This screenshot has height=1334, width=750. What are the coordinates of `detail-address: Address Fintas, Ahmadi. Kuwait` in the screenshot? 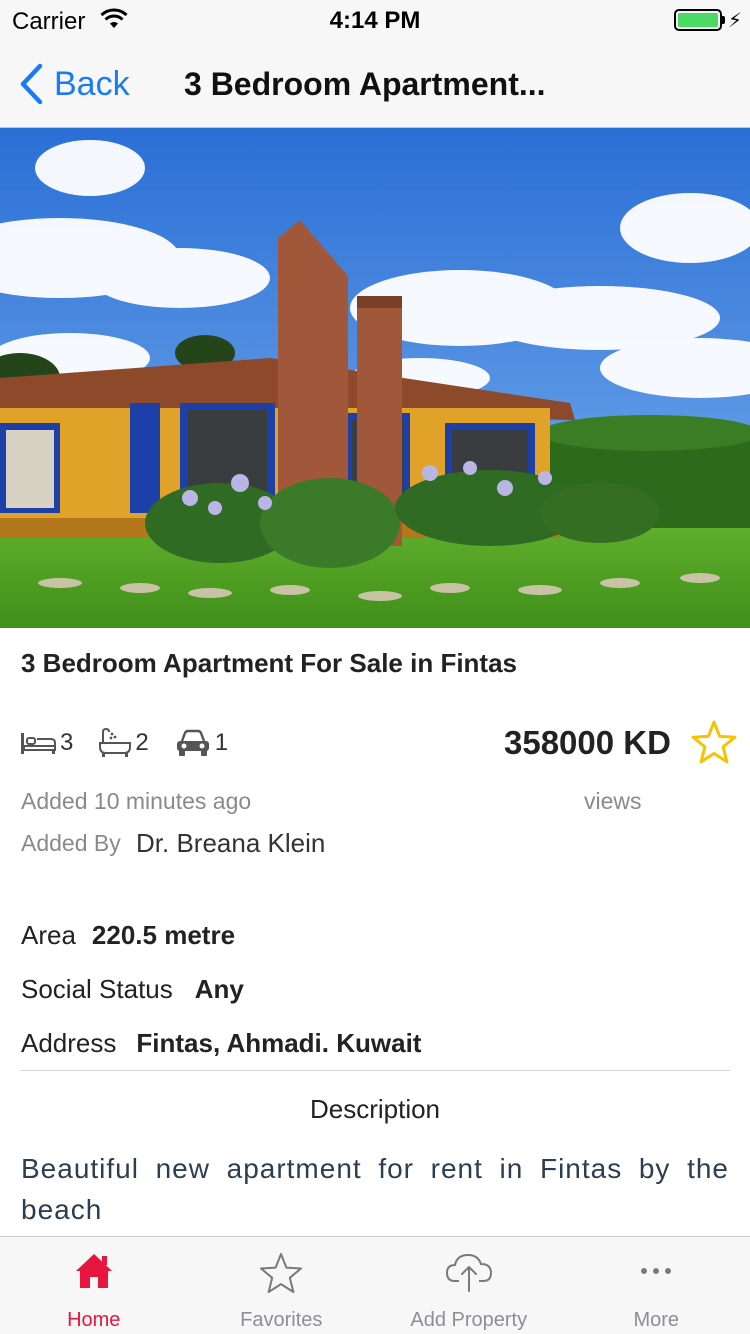 It's located at (221, 1043).